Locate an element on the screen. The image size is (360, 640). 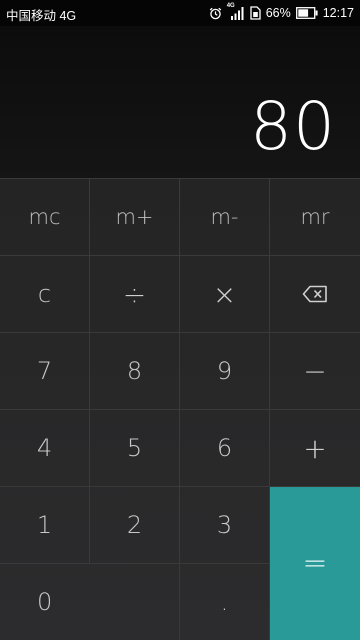
equals-button: = is located at coordinates (315, 563).